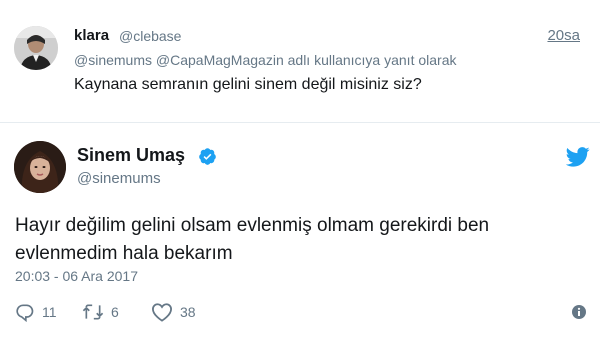  I want to click on like-button: 38, so click(173, 312).